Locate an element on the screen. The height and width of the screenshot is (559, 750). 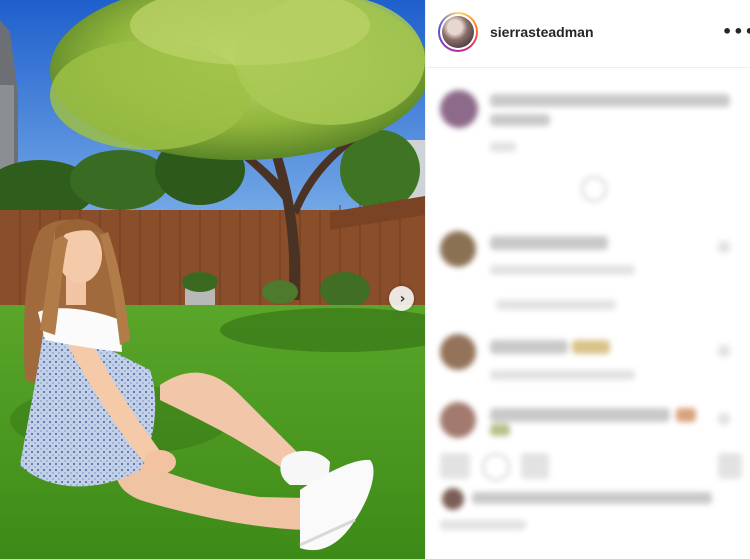
avatar is located at coordinates (458, 32).